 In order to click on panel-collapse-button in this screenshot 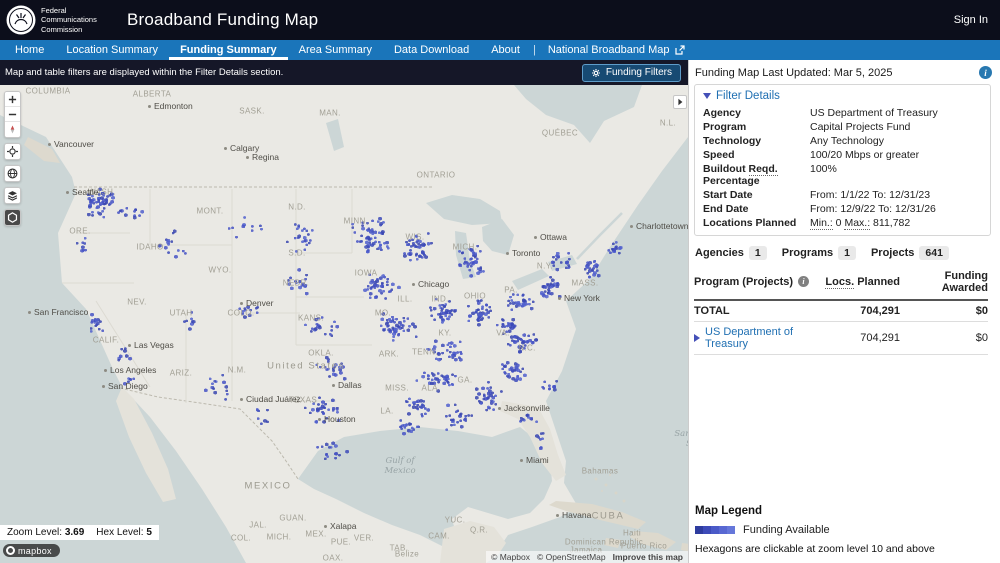, I will do `click(680, 102)`.